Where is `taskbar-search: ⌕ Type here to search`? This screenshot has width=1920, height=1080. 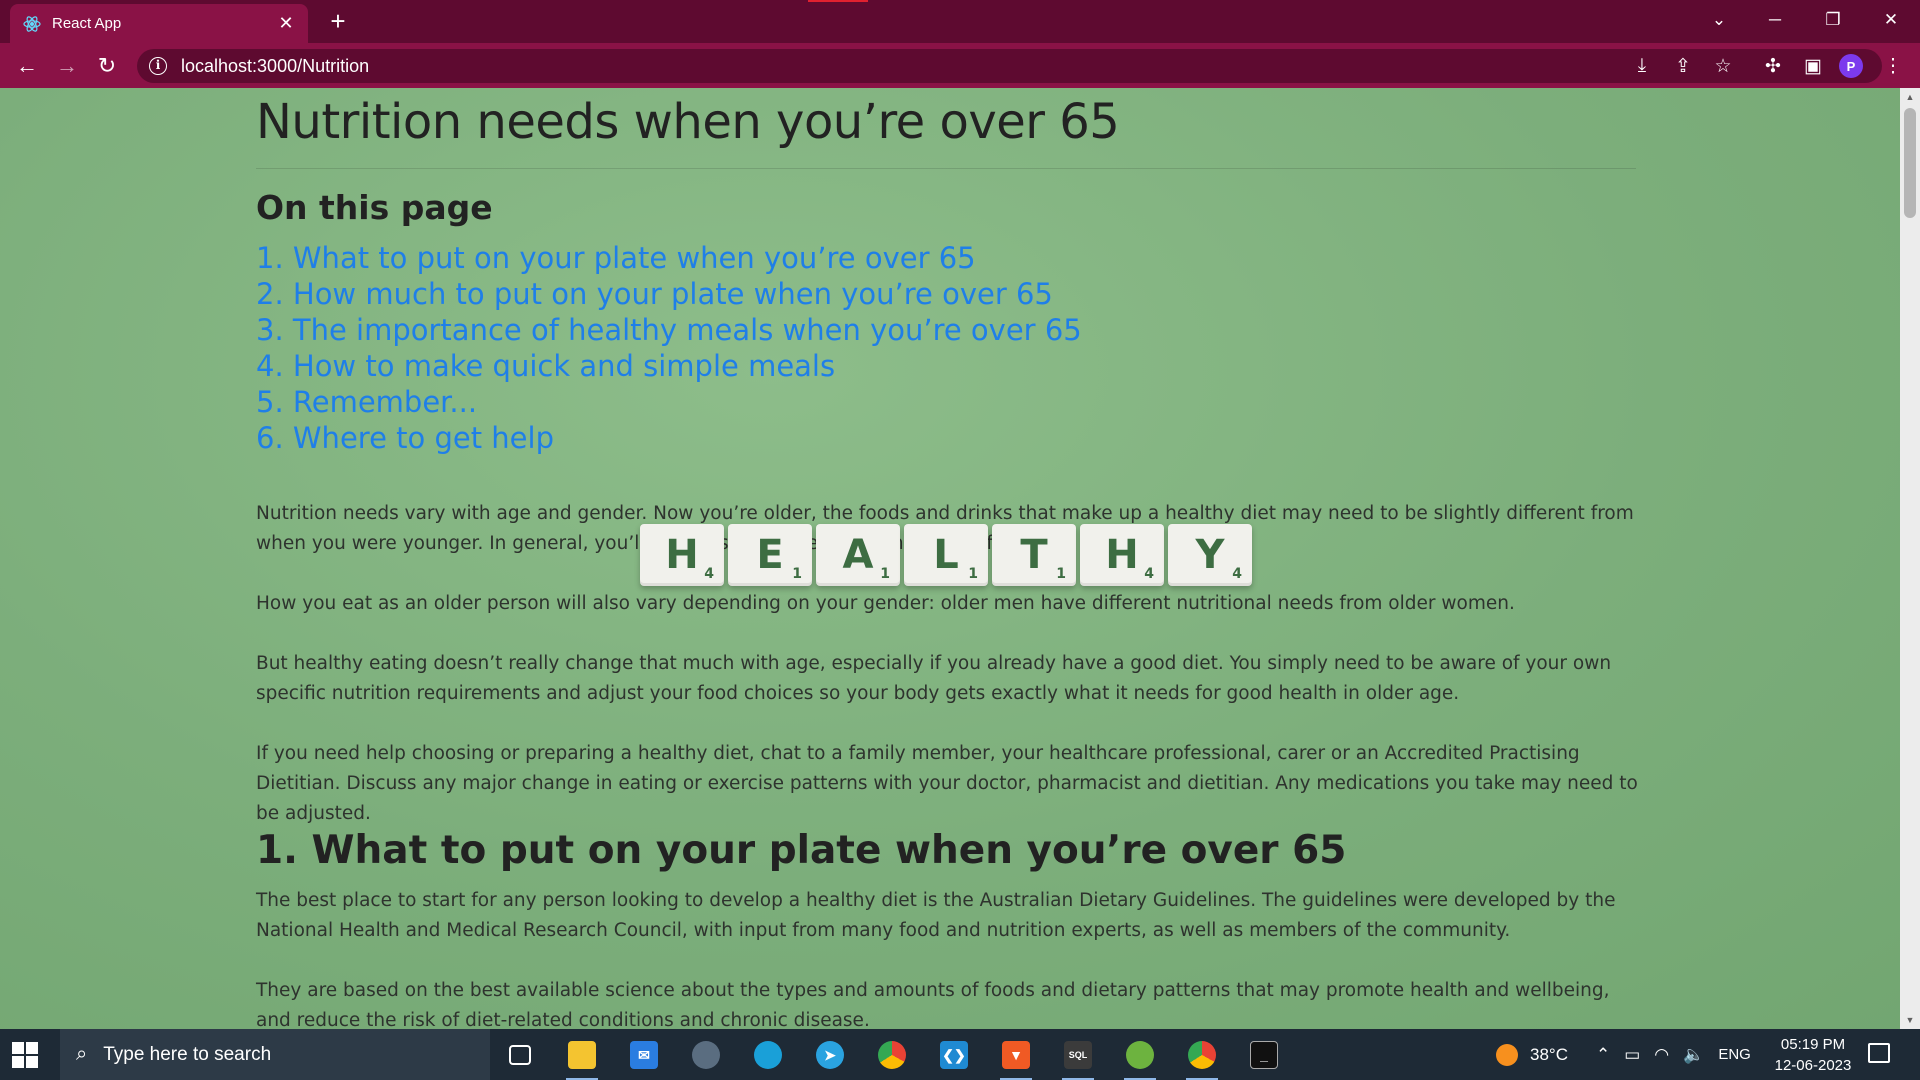 taskbar-search: ⌕ Type here to search is located at coordinates (275, 1054).